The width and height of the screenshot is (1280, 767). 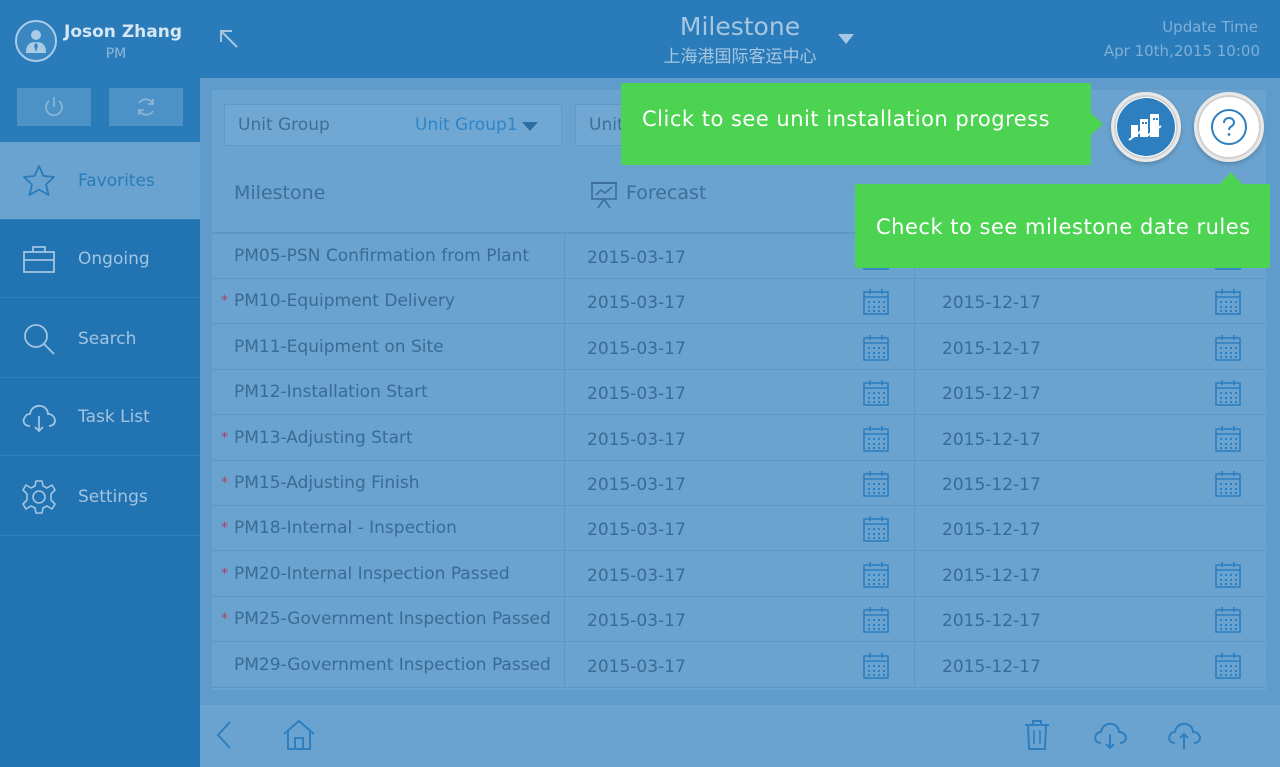 What do you see at coordinates (339, 346) in the screenshot?
I see `milestone-name: PM11-Equipment on Site` at bounding box center [339, 346].